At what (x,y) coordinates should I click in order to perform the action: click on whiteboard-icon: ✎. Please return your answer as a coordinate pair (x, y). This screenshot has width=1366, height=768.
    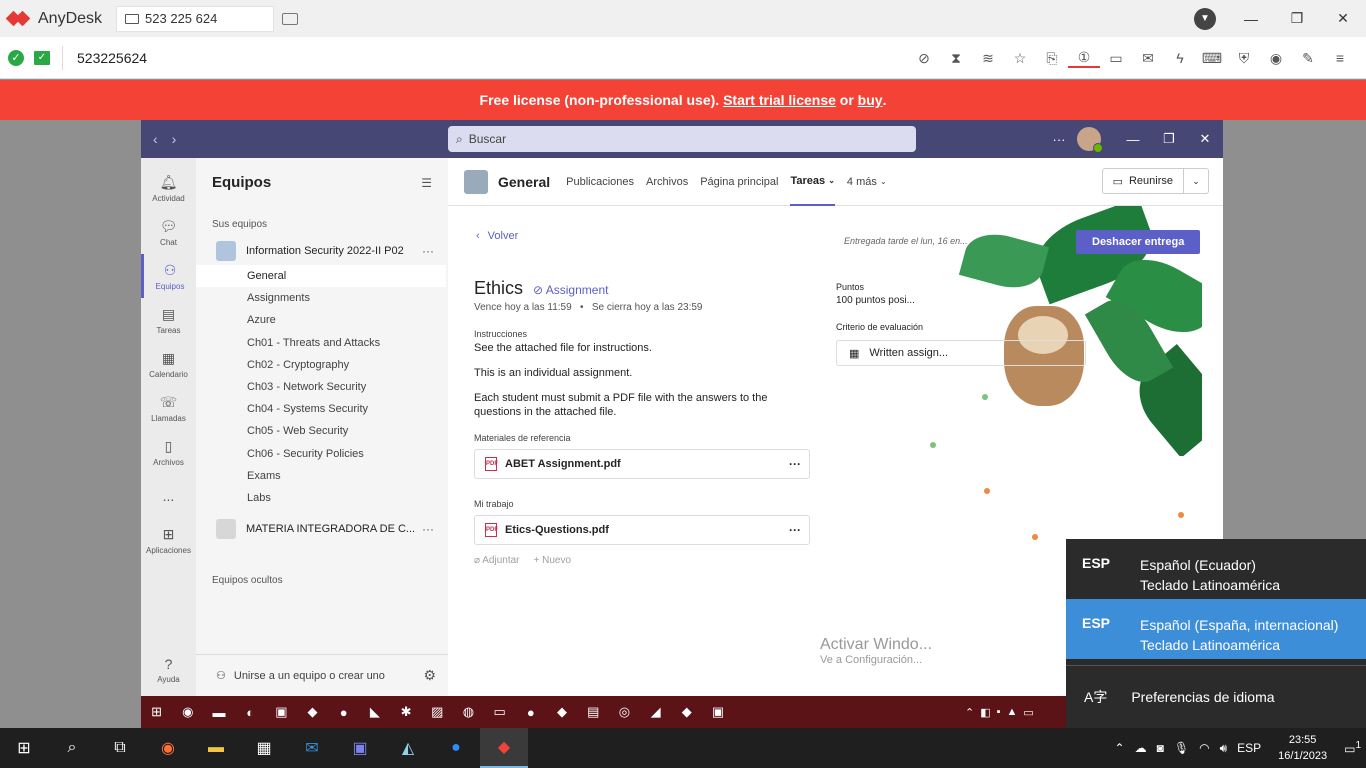
    Looking at the image, I should click on (1308, 58).